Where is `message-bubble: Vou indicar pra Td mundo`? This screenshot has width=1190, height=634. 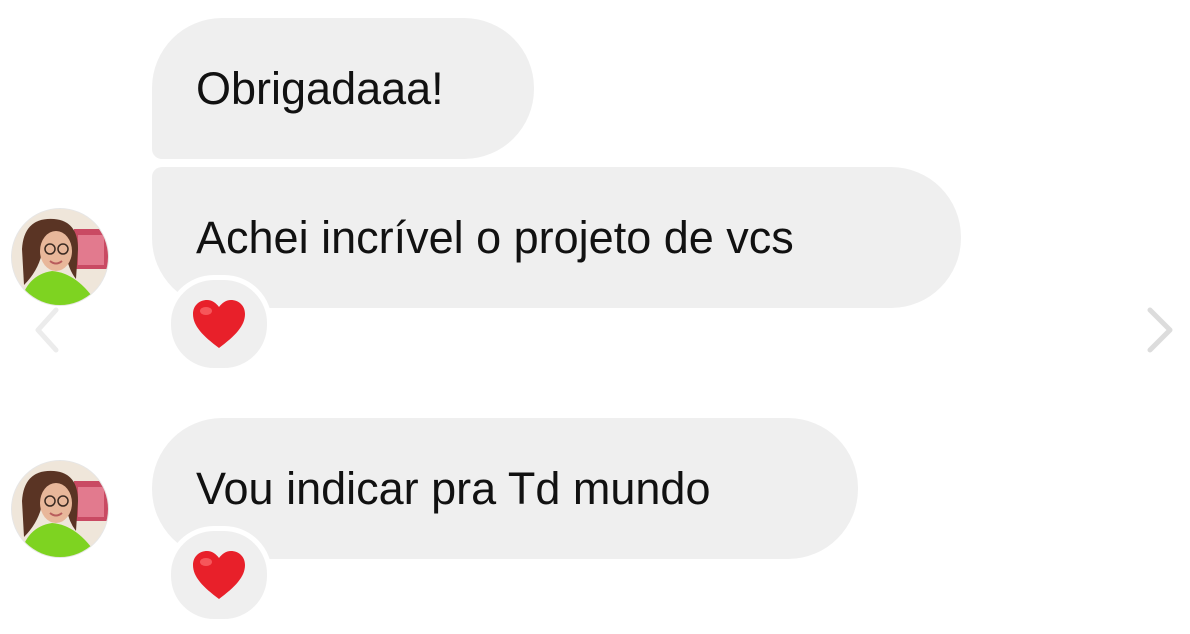 message-bubble: Vou indicar pra Td mundo is located at coordinates (505, 488).